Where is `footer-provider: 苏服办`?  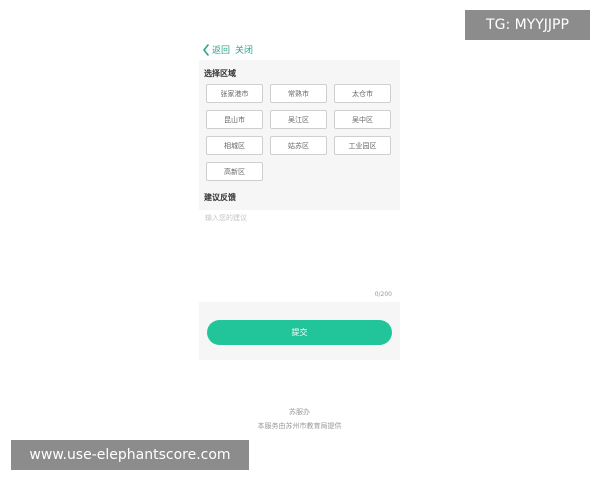 footer-provider: 苏服办 is located at coordinates (299, 412).